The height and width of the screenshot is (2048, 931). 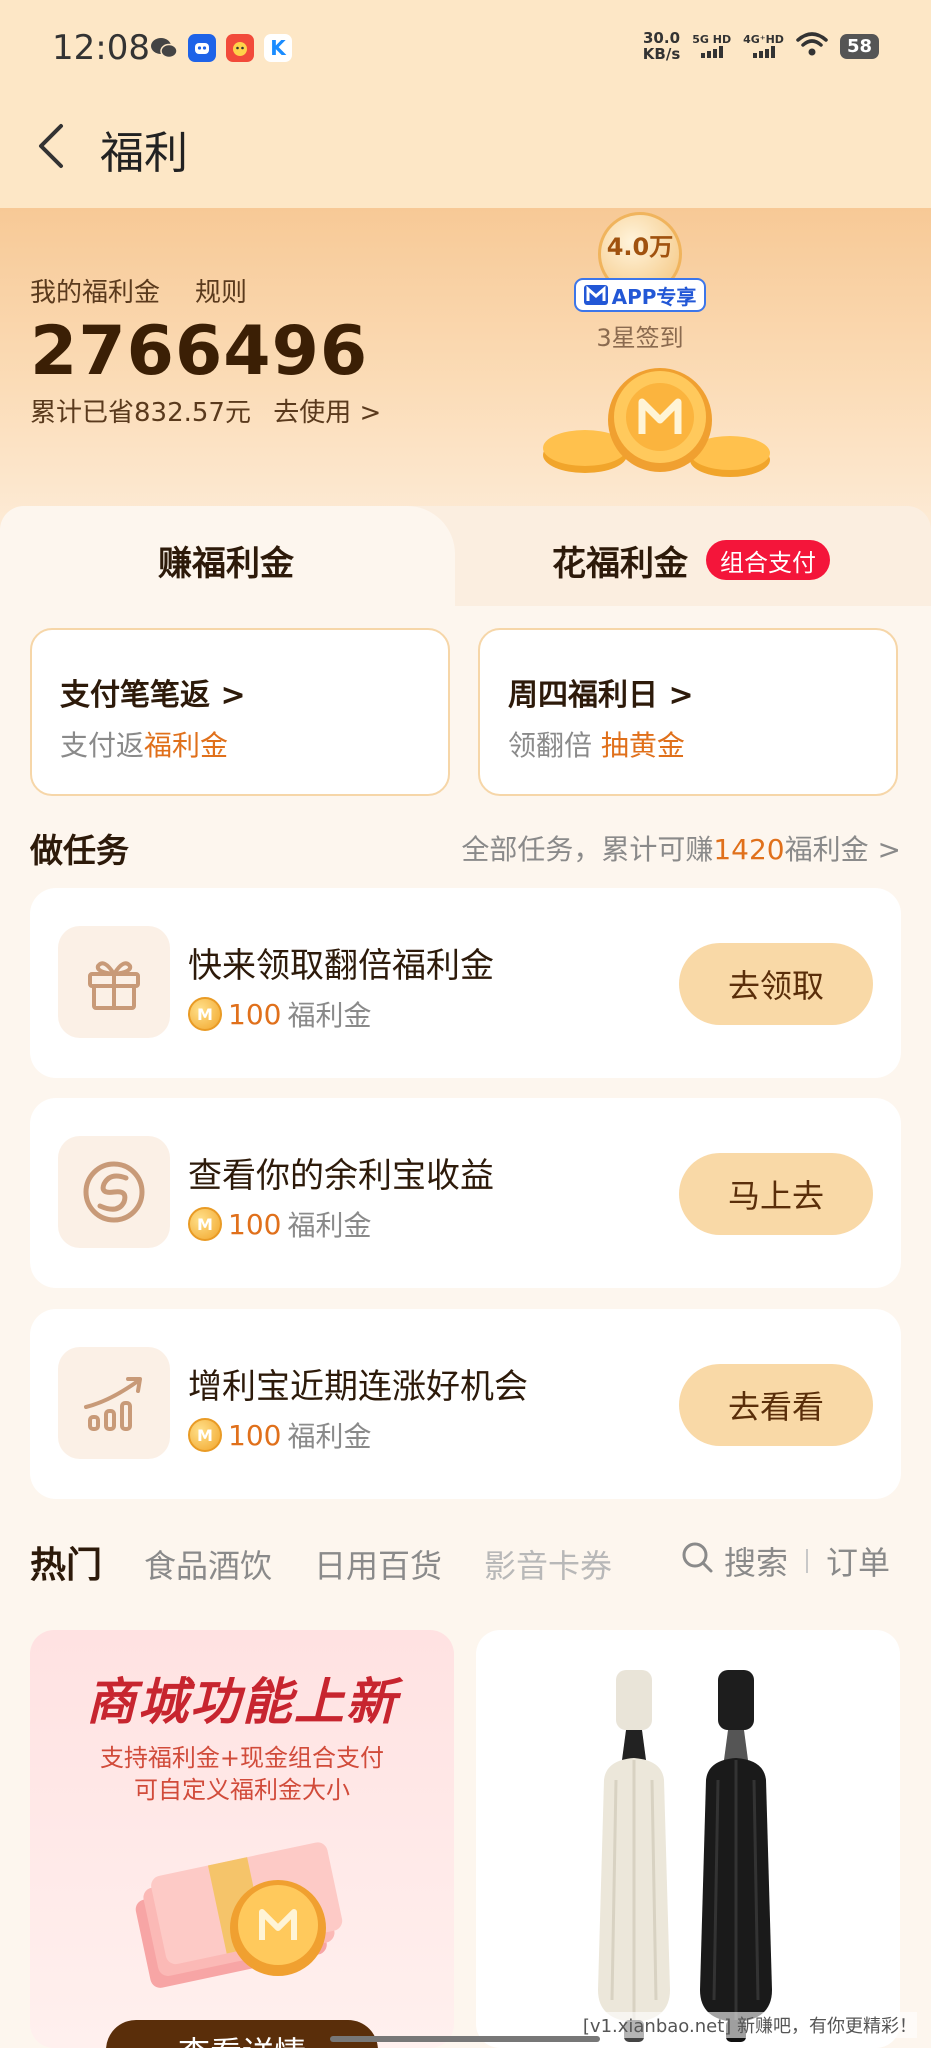 I want to click on task-card: 增利宝近期连涨好机会 M 100 福利金 去看看, so click(x=465, y=1404).